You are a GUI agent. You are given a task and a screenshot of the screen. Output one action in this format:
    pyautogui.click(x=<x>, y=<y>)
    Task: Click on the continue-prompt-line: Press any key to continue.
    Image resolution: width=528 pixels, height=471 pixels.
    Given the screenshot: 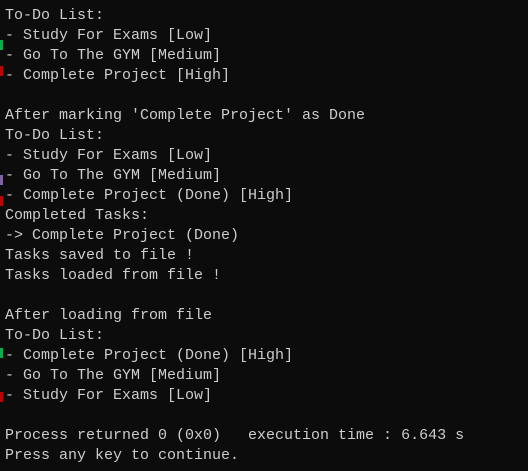 What is the action you would take?
    pyautogui.click(x=122, y=455)
    